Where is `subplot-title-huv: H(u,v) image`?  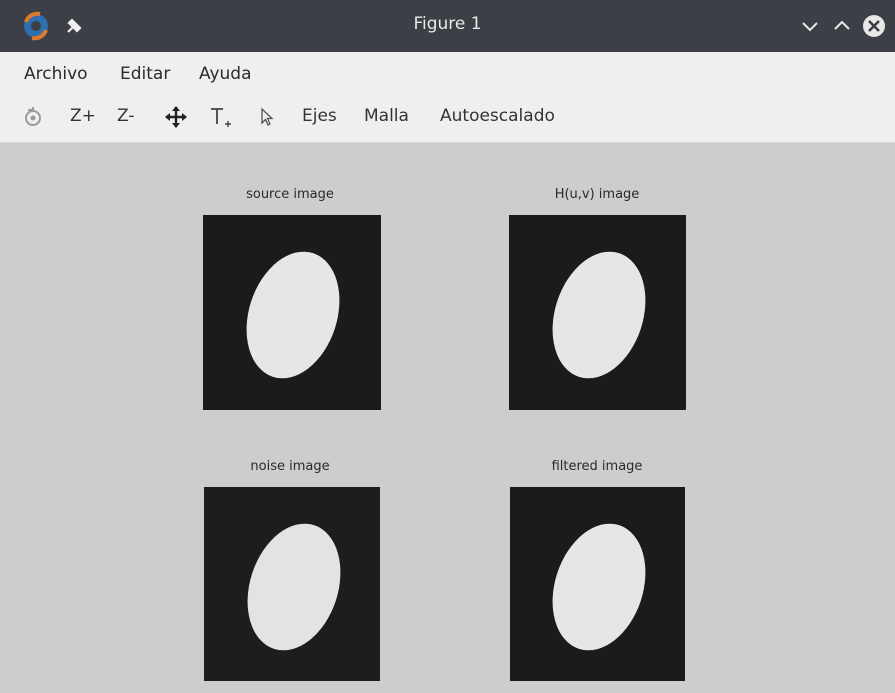
subplot-title-huv: H(u,v) image is located at coordinates (597, 194).